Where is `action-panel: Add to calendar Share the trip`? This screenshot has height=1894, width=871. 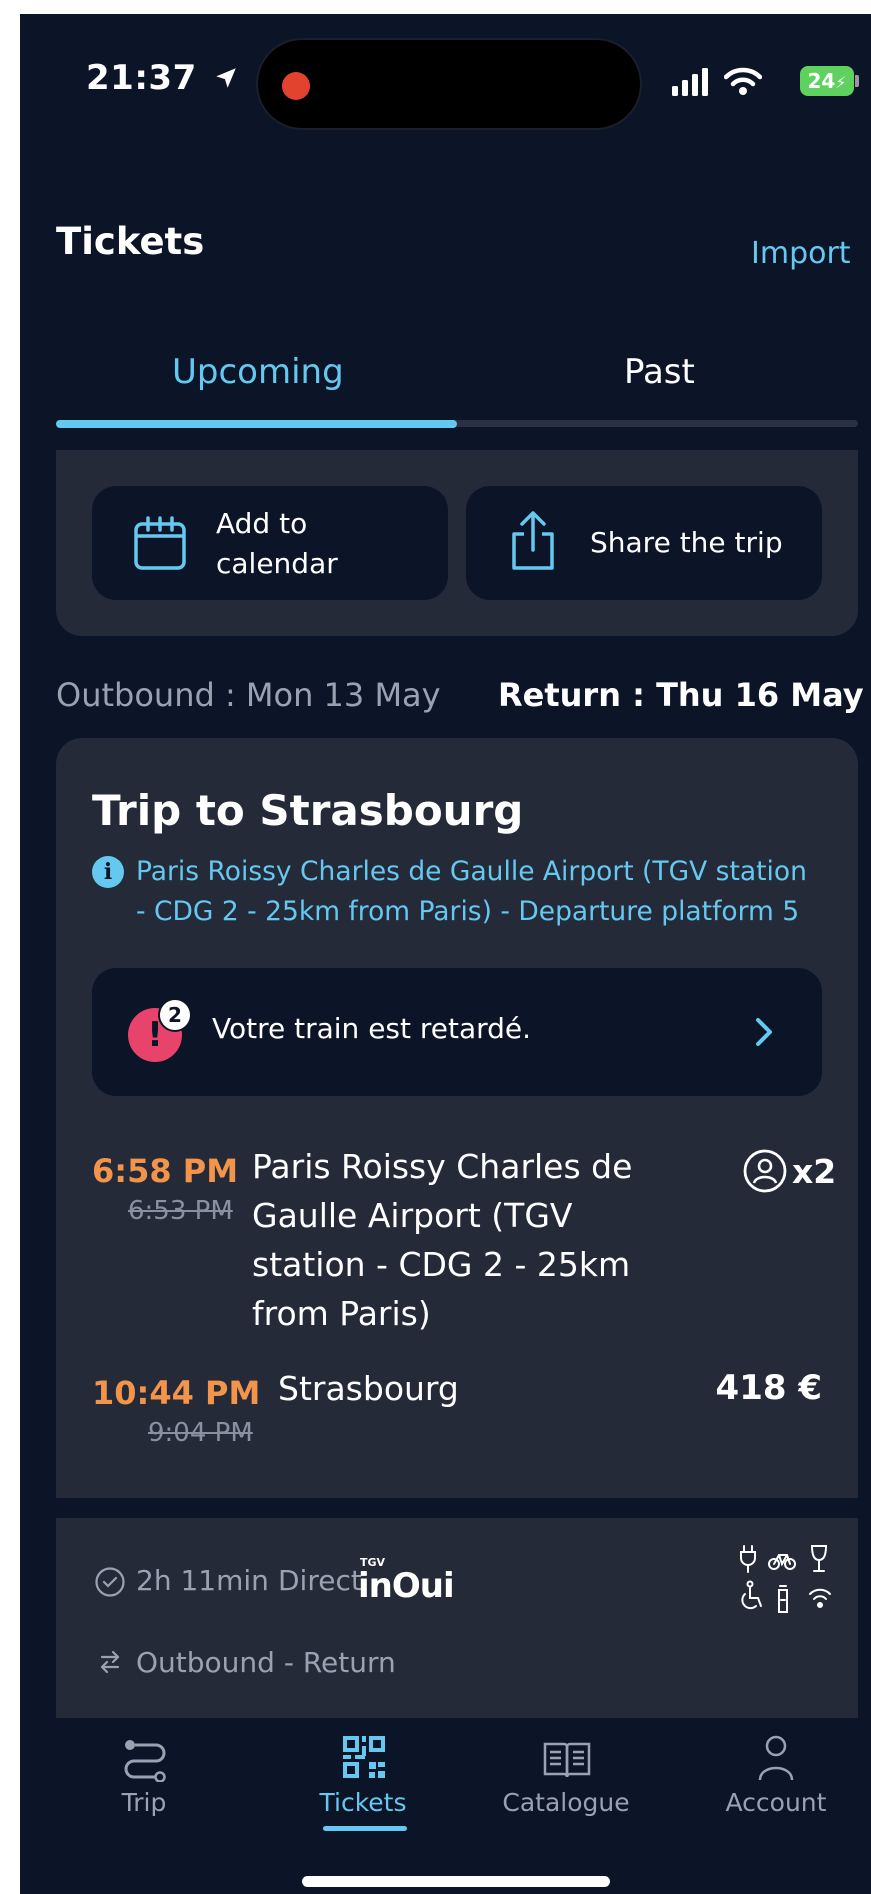 action-panel: Add to calendar Share the trip is located at coordinates (457, 543).